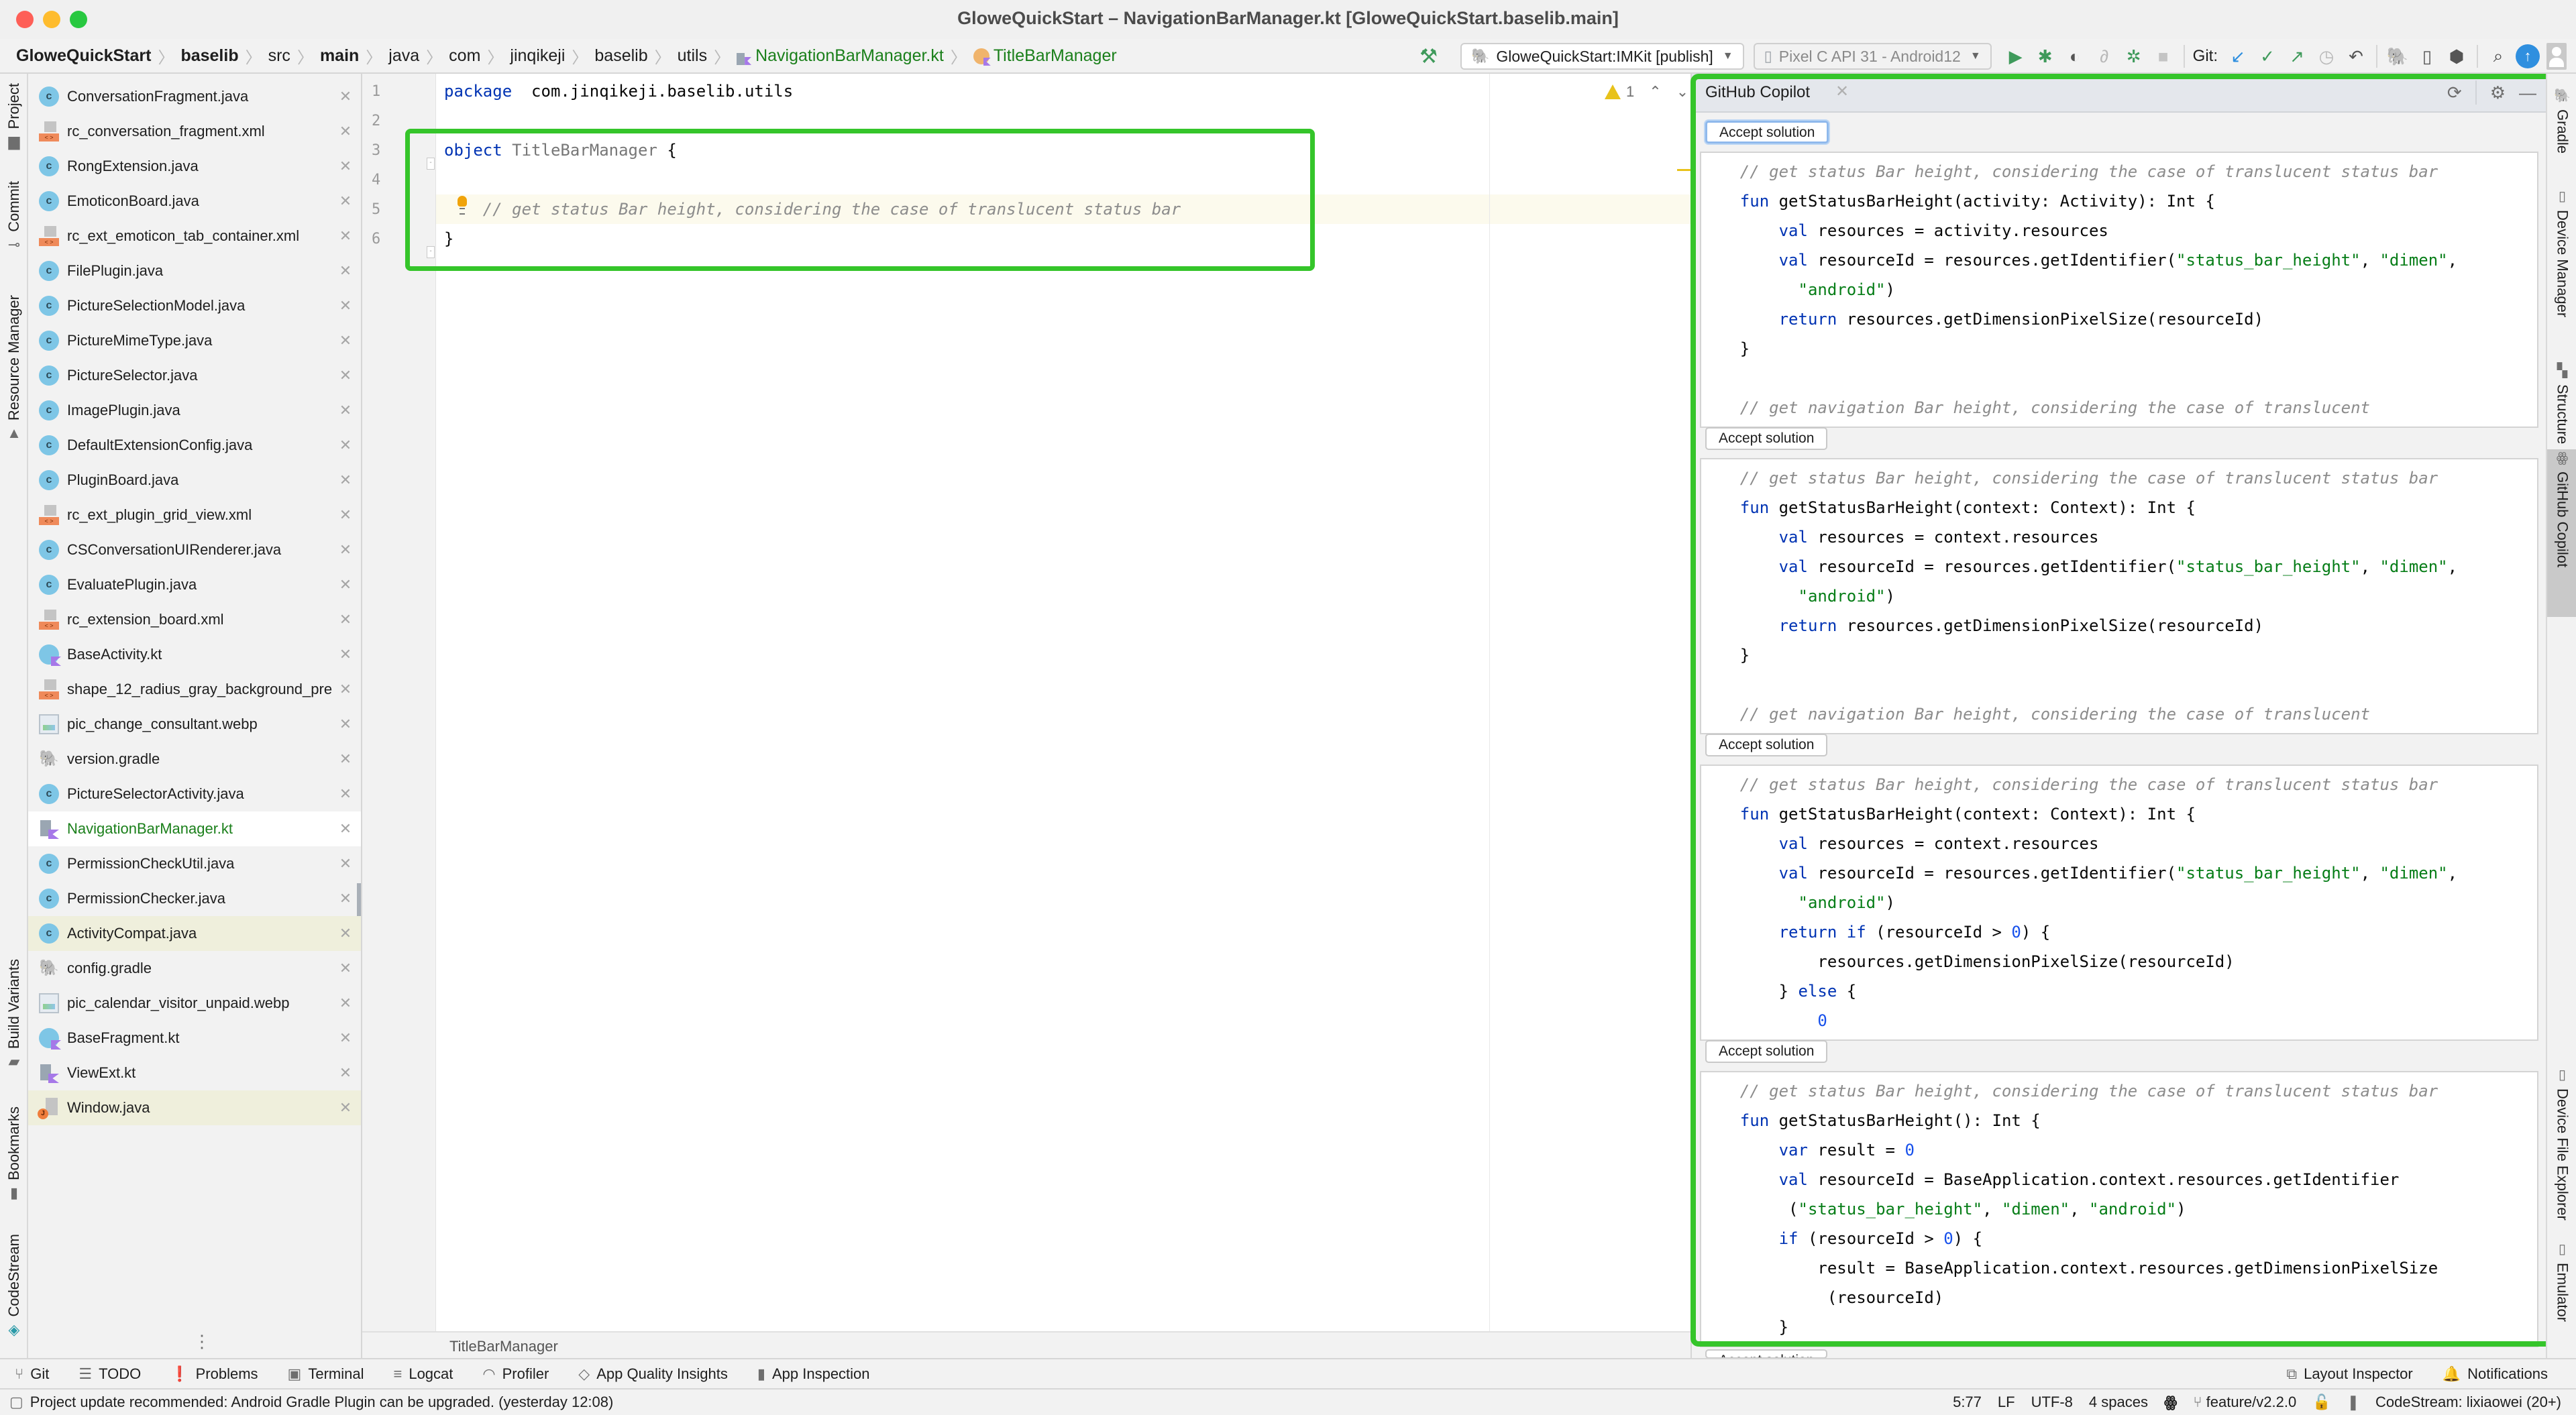  I want to click on next-highlight-icon: ⌄, so click(1682, 92).